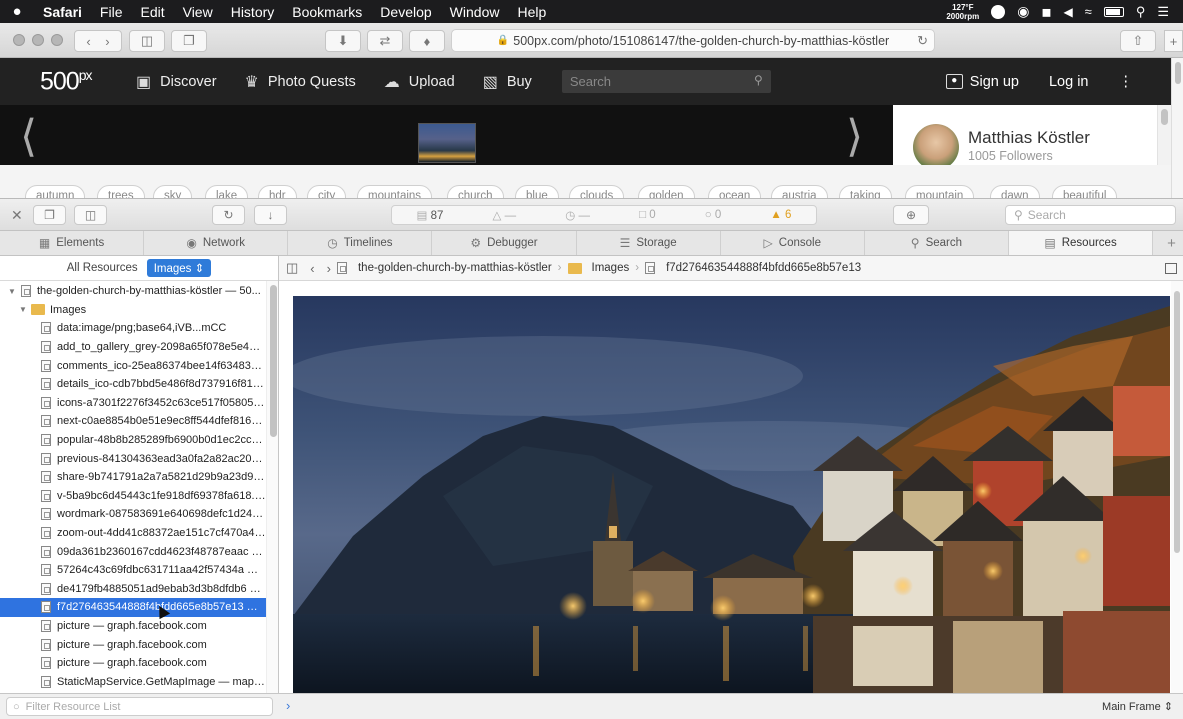  Describe the element at coordinates (713, 215) in the screenshot. I see `error-count: ○ 0` at that location.